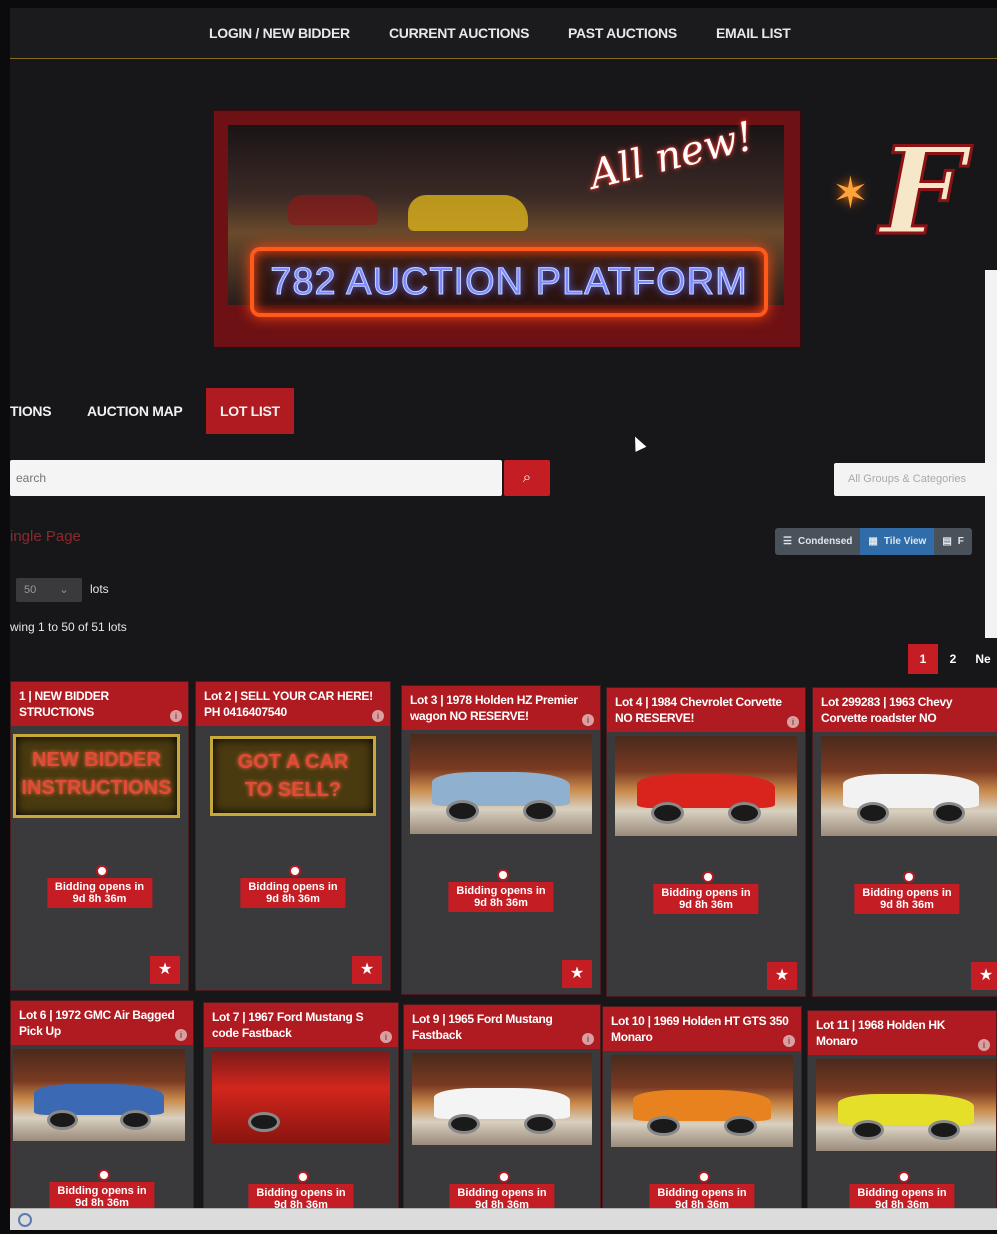  I want to click on neon-sign-image: NEW BIDDER INSTRUCTIONS, so click(96, 776).